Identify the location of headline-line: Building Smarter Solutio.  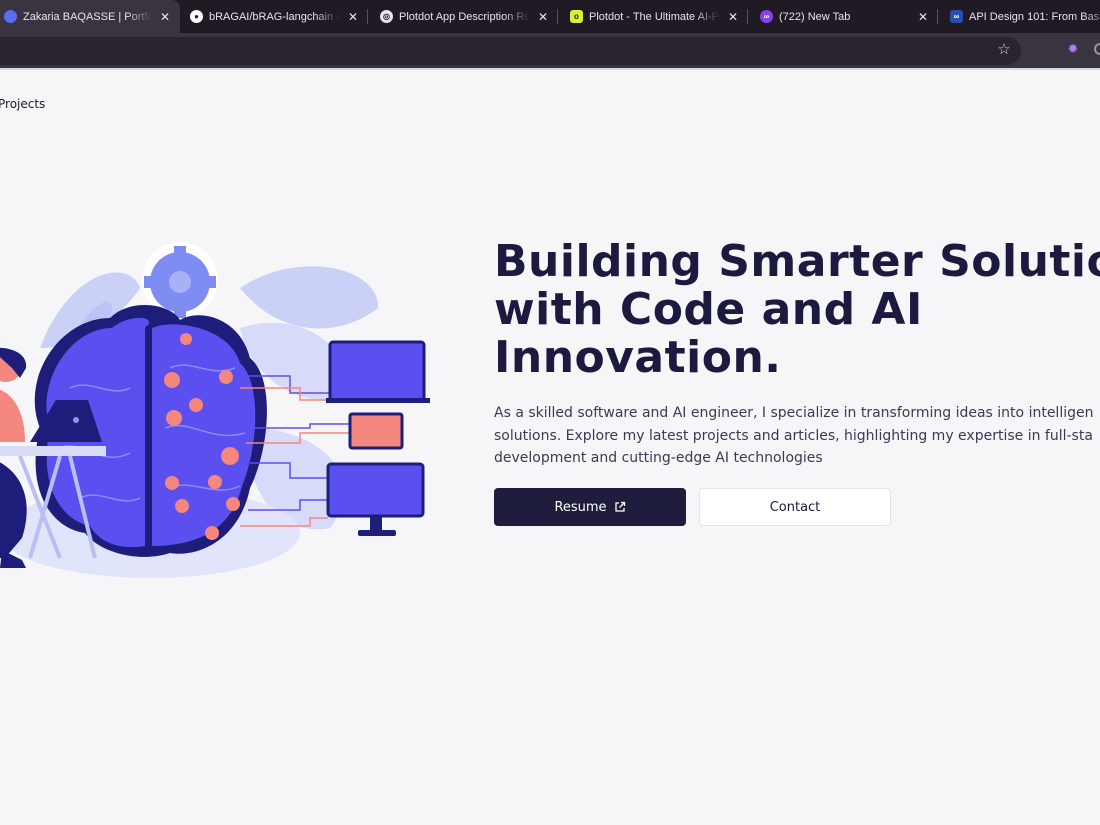
(797, 261).